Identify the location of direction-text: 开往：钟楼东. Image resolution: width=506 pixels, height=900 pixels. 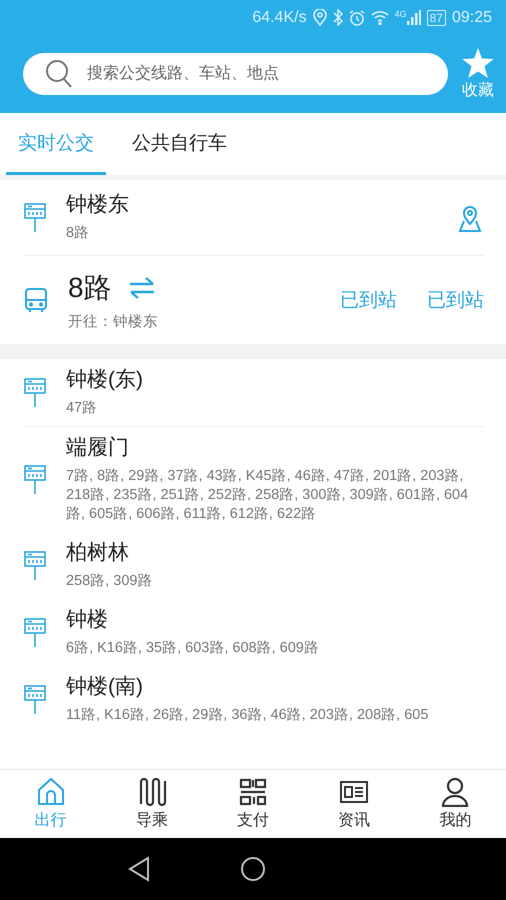
(113, 322).